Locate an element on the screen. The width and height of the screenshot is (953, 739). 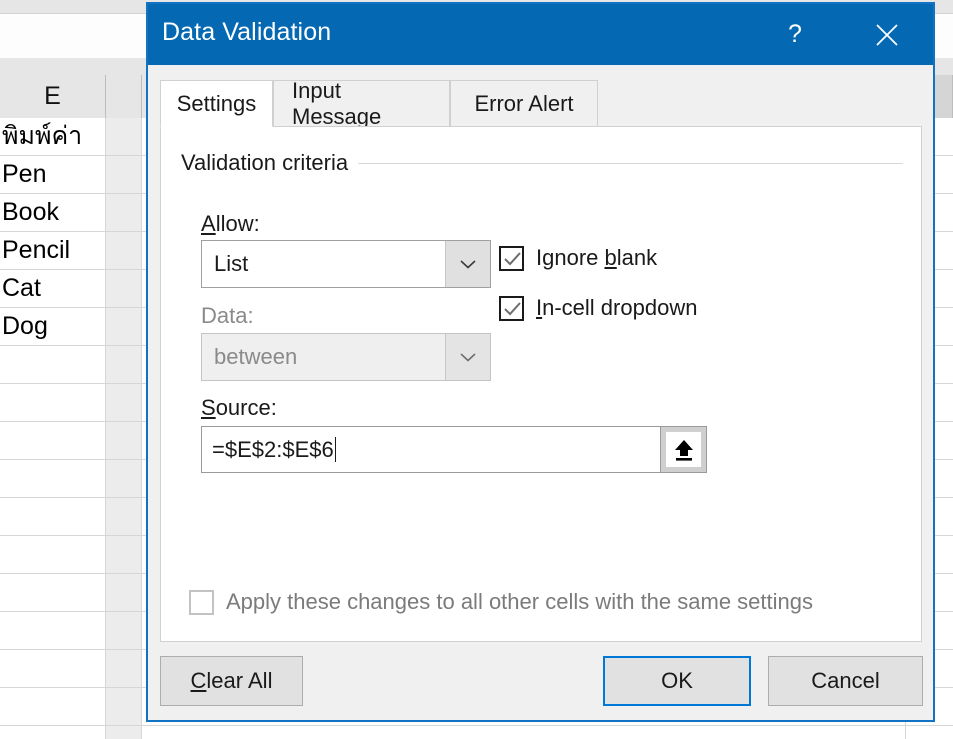
data-dropdown: between is located at coordinates (346, 357).